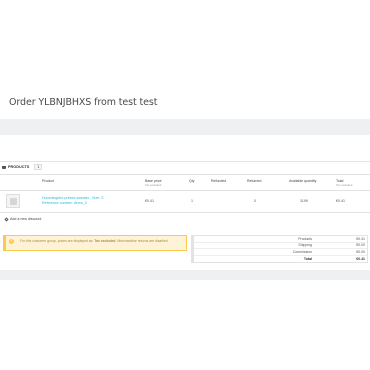 Image resolution: width=370 pixels, height=370 pixels. What do you see at coordinates (83, 102) in the screenshot?
I see `page-title: Order YLBNJBHXS from test test` at bounding box center [83, 102].